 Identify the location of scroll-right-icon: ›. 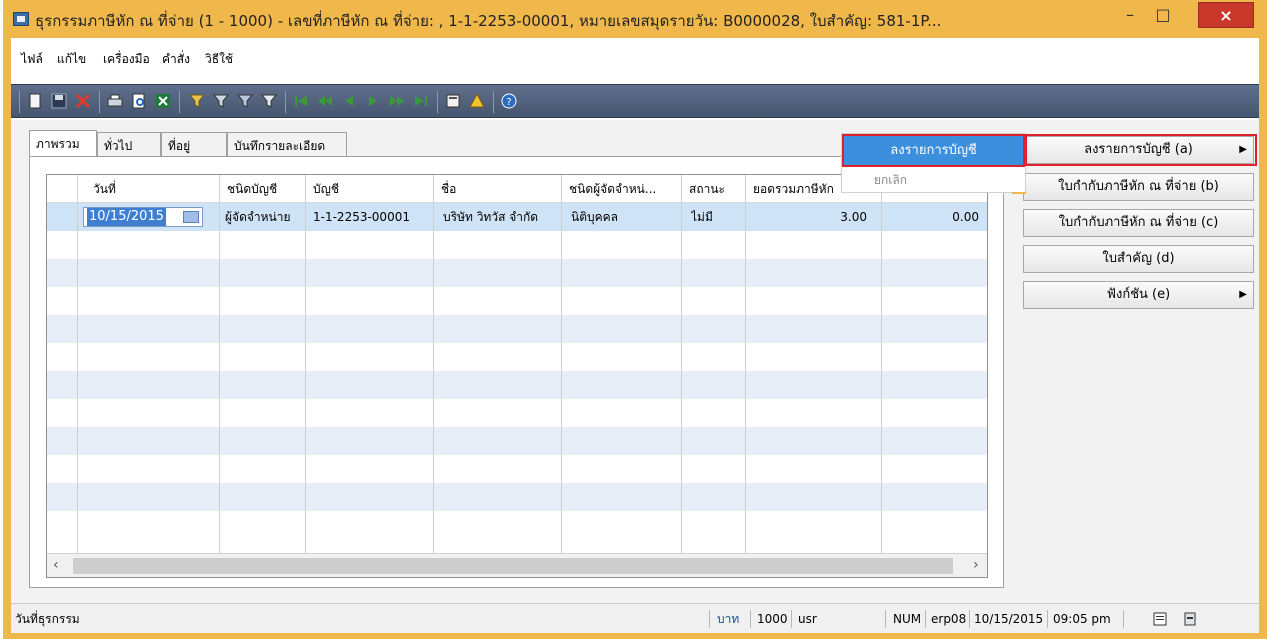
(976, 565).